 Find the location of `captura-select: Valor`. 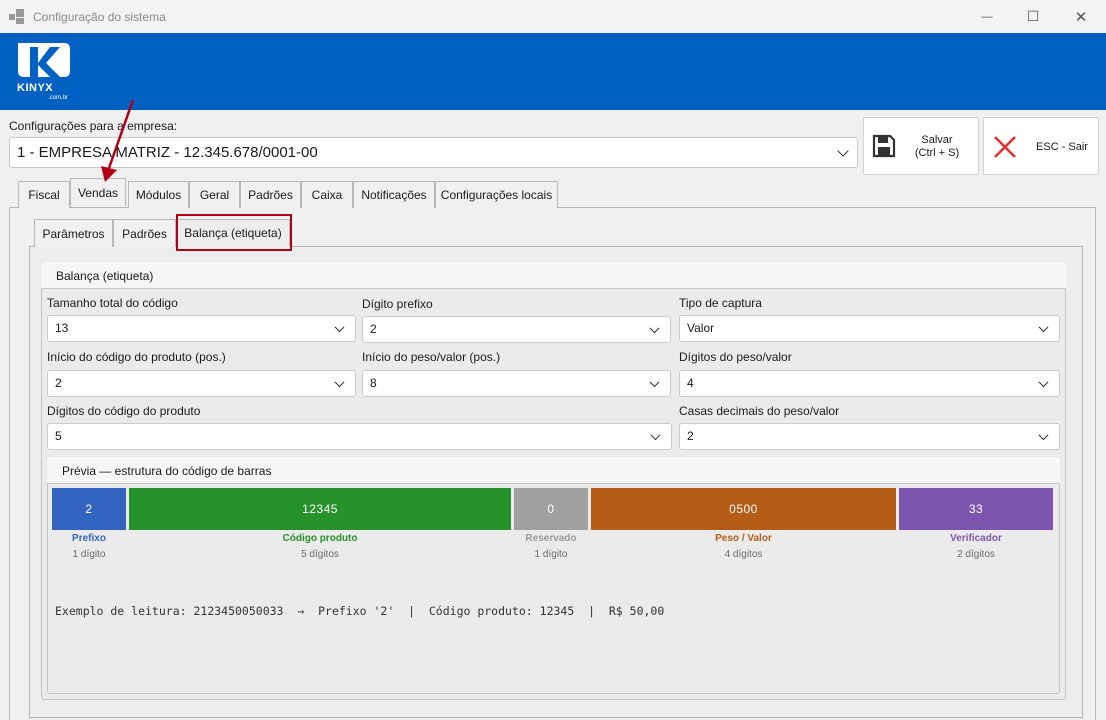

captura-select: Valor is located at coordinates (869, 328).